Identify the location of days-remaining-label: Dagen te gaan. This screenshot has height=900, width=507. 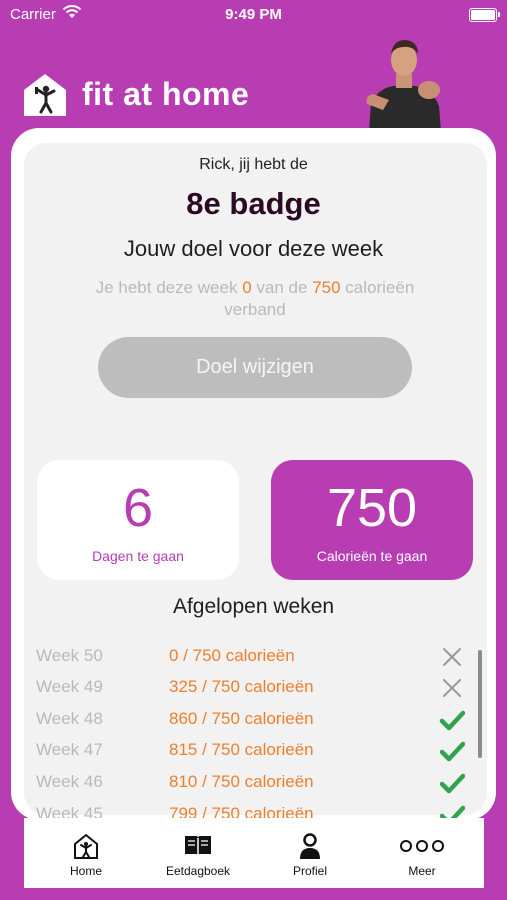
(138, 556).